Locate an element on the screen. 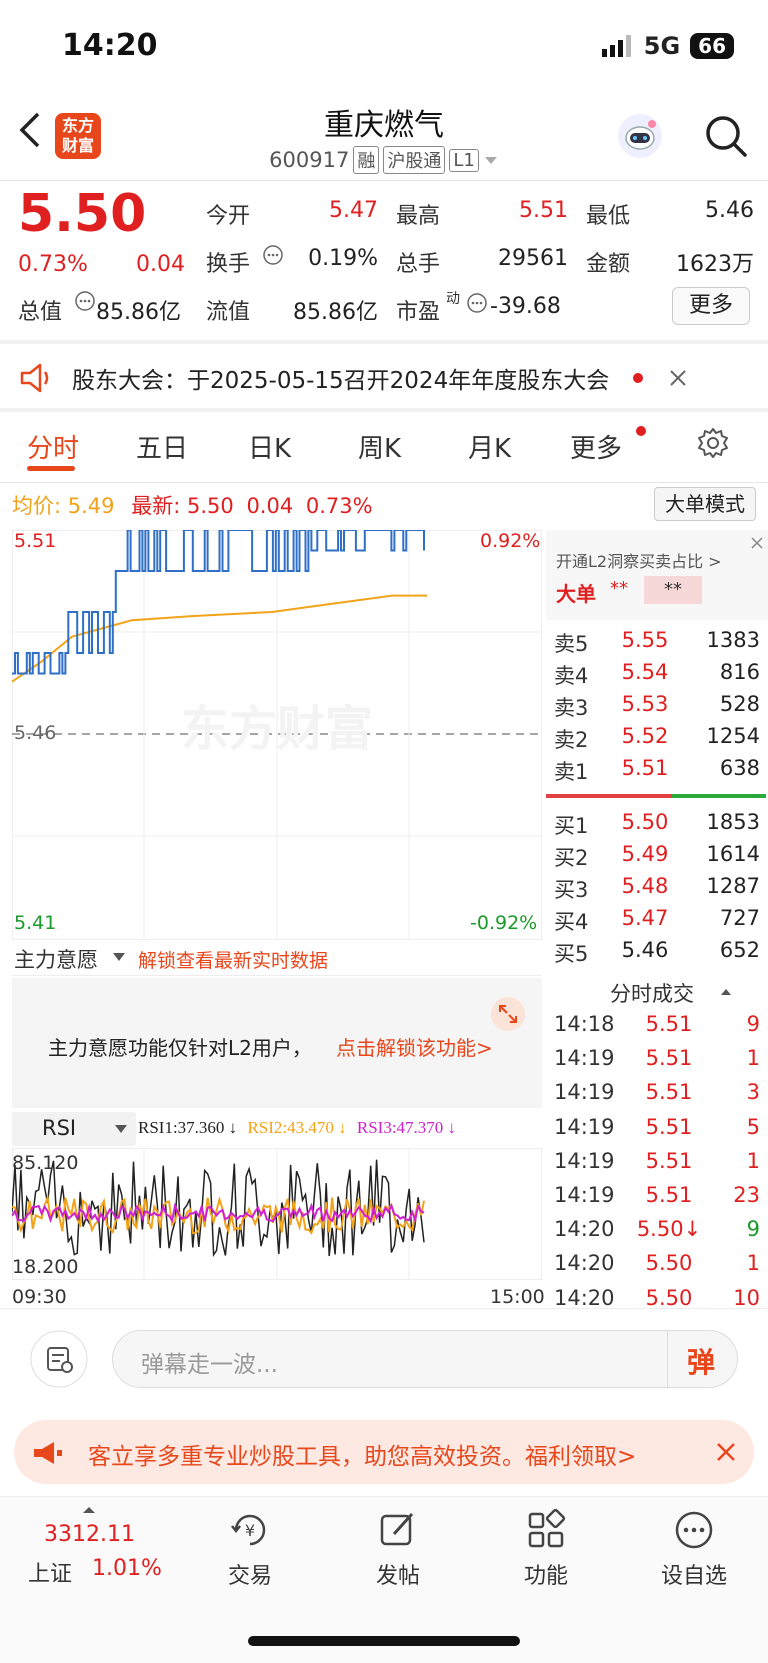  big-order-mode-button: 大单模式 is located at coordinates (705, 504).